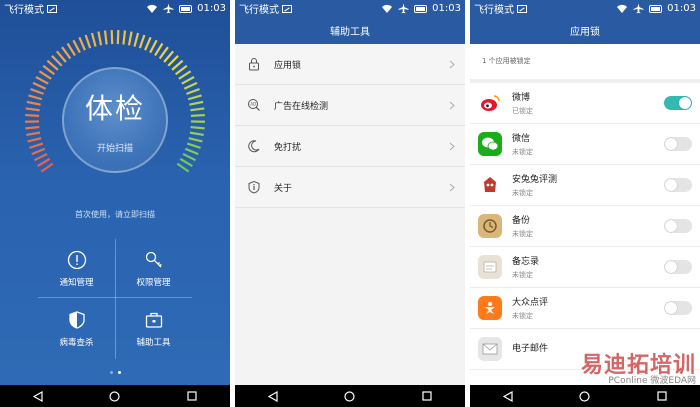  I want to click on tile-assist-tools: 辅助工具, so click(153, 329).